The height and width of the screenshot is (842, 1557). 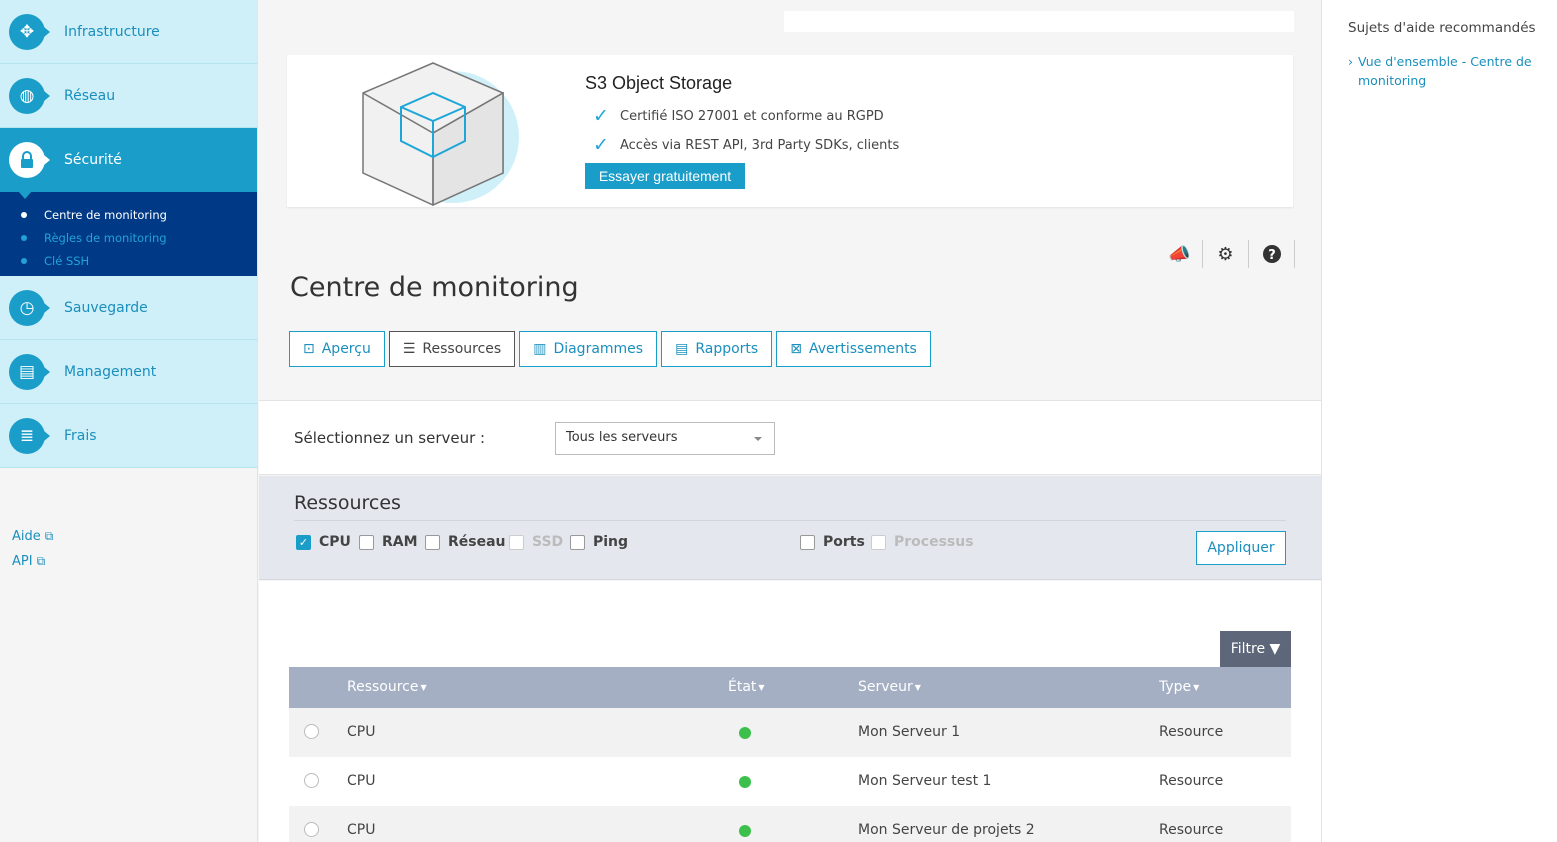 I want to click on help-circle-icon: ?, so click(x=1272, y=254).